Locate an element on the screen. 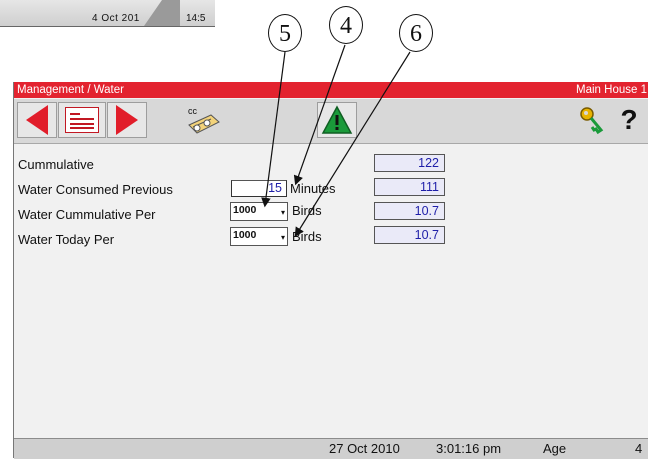 Image resolution: width=648 pixels, height=459 pixels. help-button: ? is located at coordinates (629, 120).